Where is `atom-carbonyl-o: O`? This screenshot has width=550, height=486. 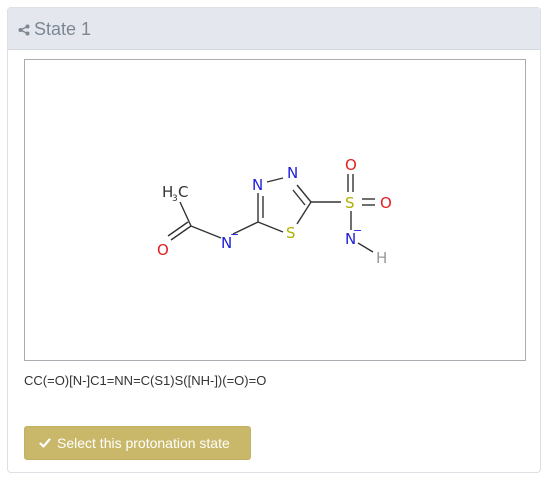 atom-carbonyl-o: O is located at coordinates (163, 250).